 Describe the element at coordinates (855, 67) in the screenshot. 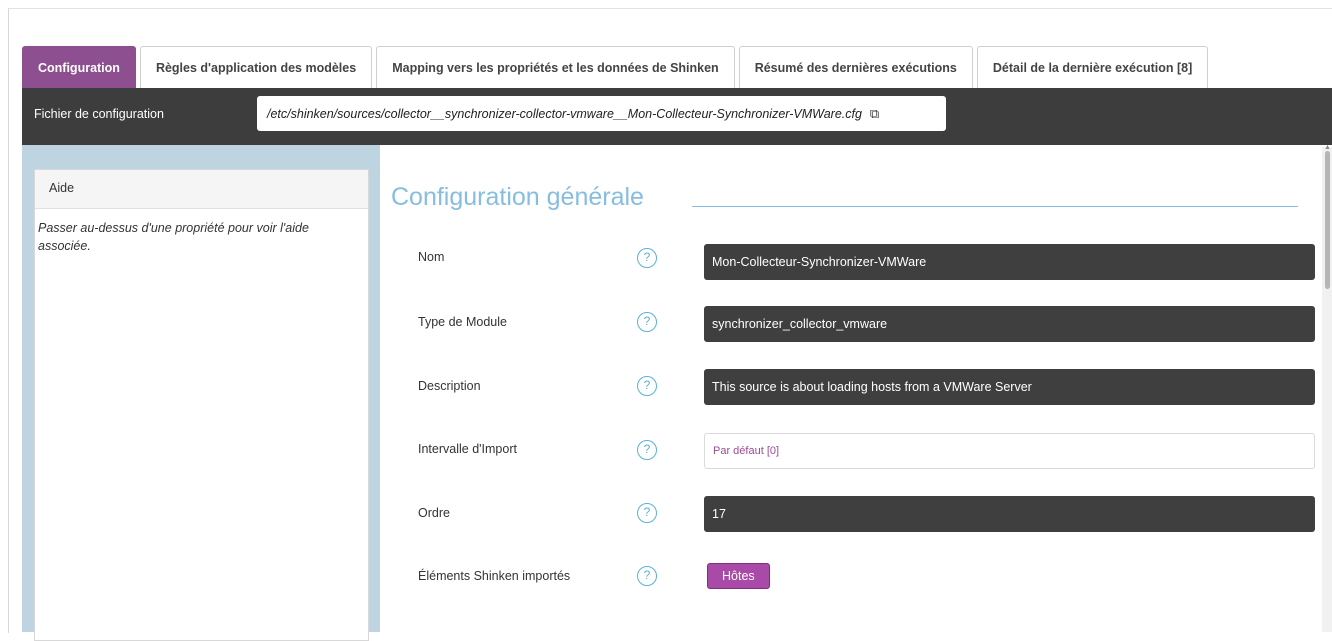

I see `tab-execution-summary: Résumé des dernières exécutions` at that location.